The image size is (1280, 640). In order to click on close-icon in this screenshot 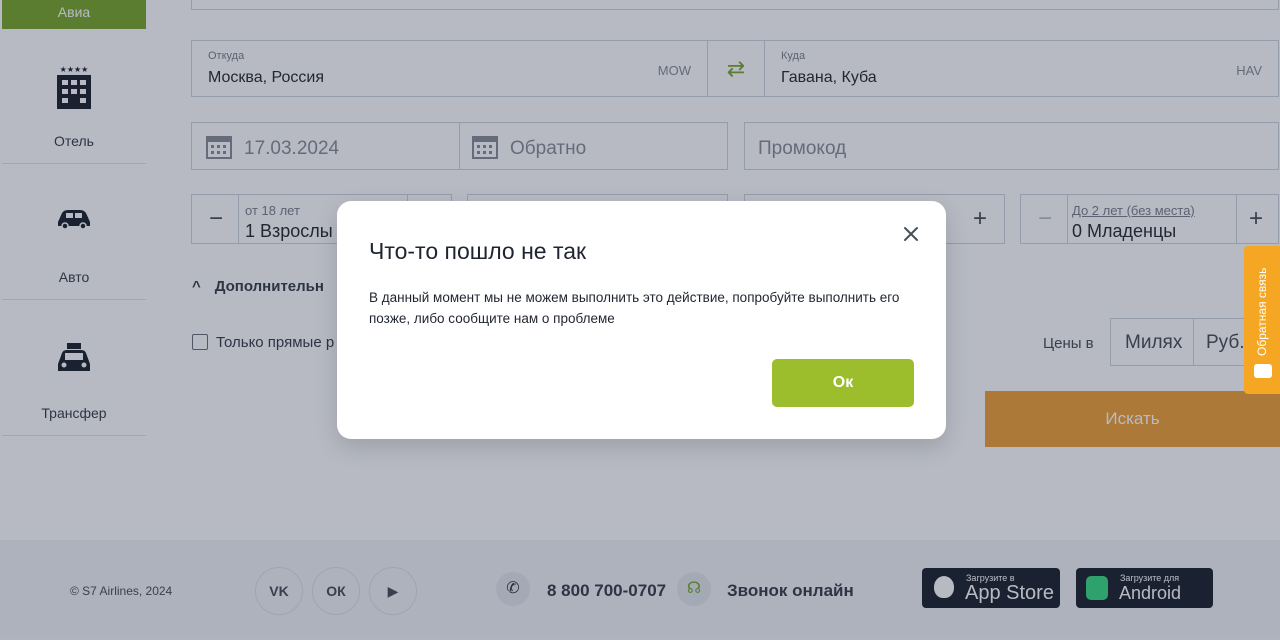, I will do `click(911, 234)`.